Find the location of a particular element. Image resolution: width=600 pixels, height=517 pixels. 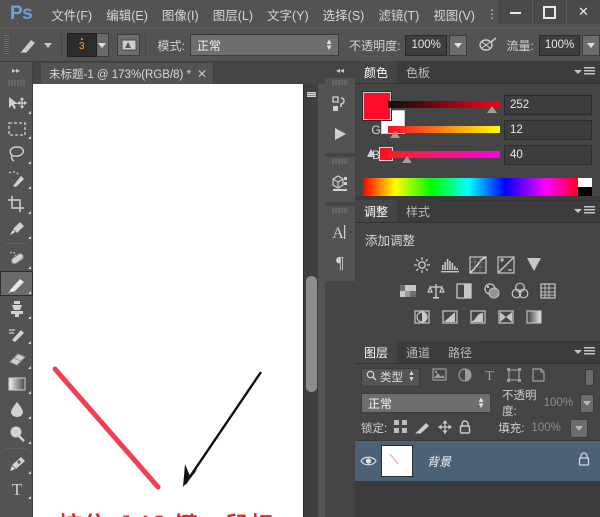

brush-preset-icon is located at coordinates (29, 45).